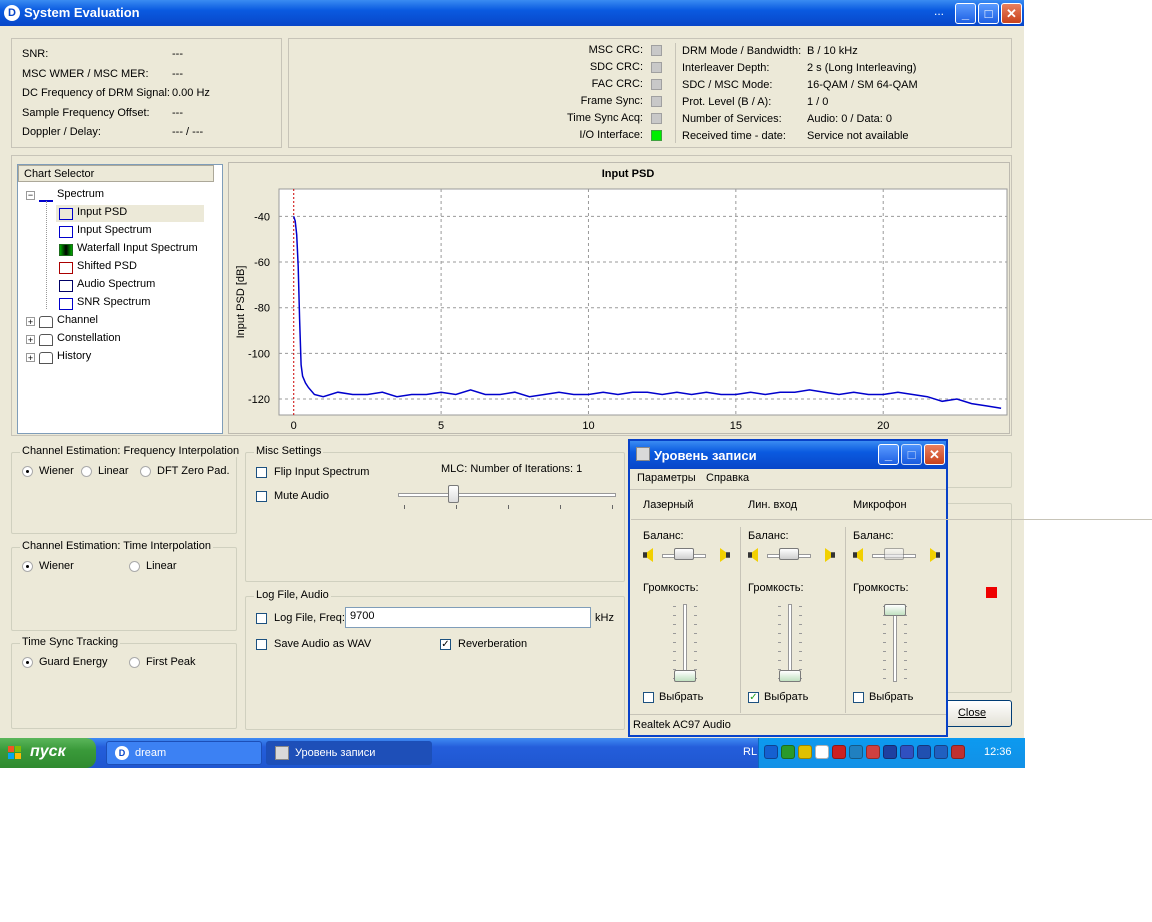 Image resolution: width=1152 pixels, height=922 pixels. I want to click on shield-icon, so click(805, 752).